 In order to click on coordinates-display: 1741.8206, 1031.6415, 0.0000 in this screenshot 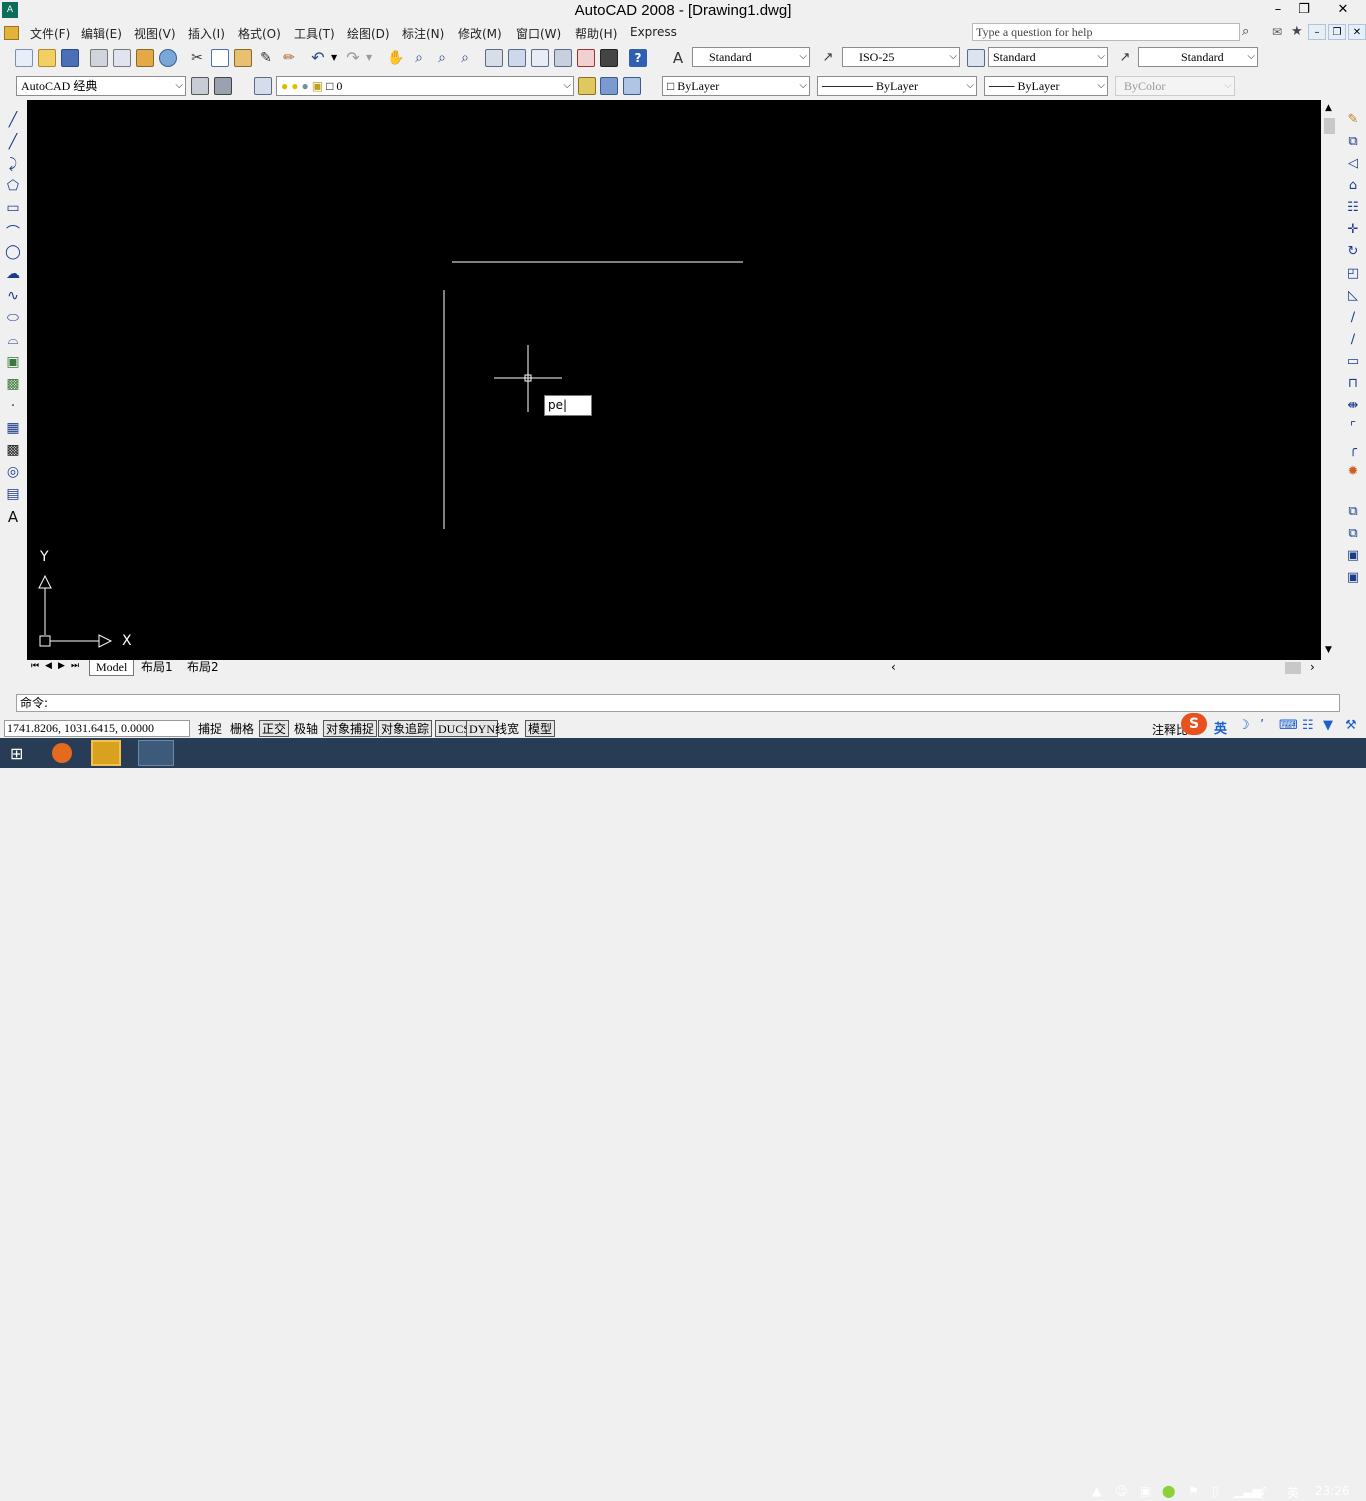, I will do `click(97, 728)`.